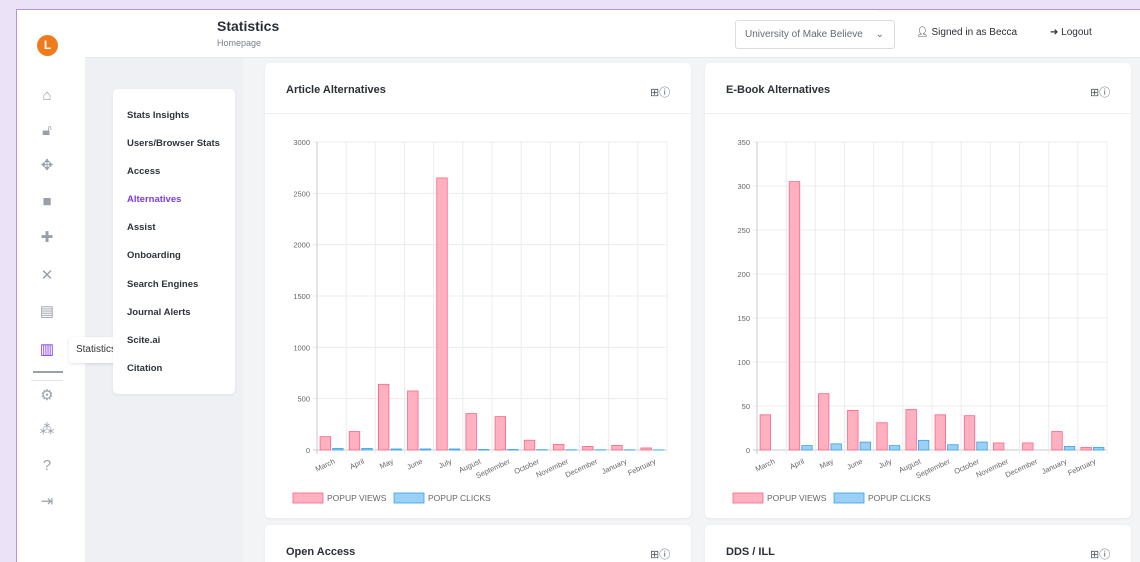 The image size is (1140, 562). Describe the element at coordinates (743, 318) in the screenshot. I see `y-tick-label: 150` at that location.